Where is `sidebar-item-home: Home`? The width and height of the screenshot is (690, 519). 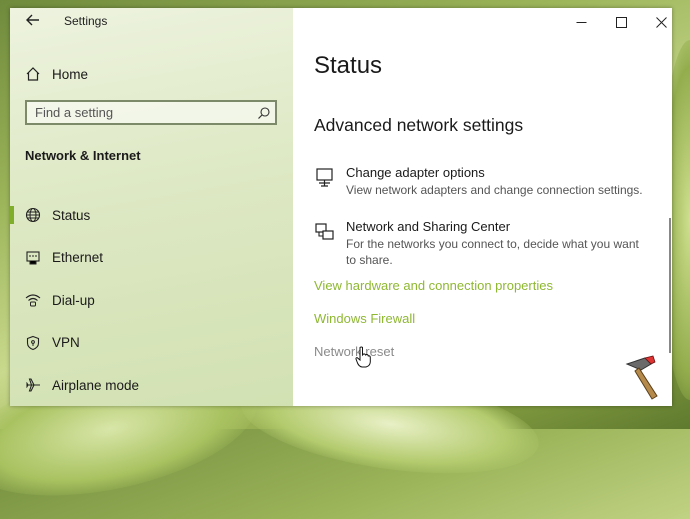 sidebar-item-home: Home is located at coordinates (56, 74).